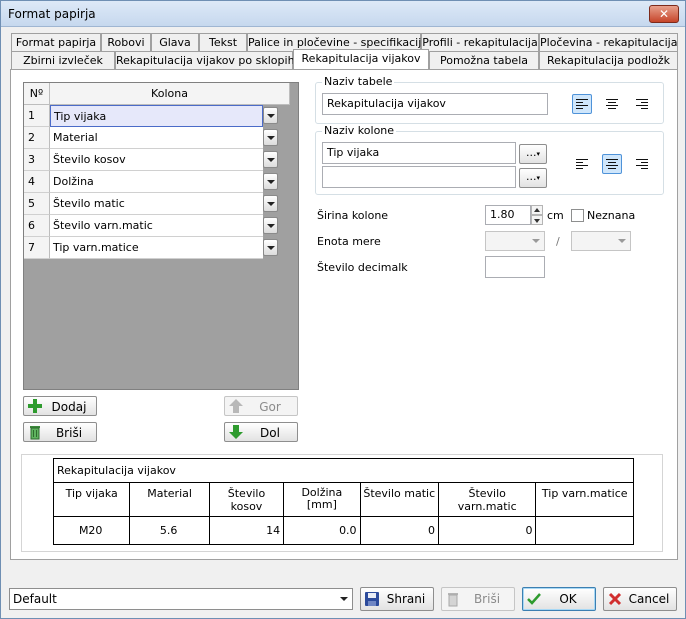  Describe the element at coordinates (322, 499) in the screenshot. I see `preview-header: Dolžina [mm]` at that location.